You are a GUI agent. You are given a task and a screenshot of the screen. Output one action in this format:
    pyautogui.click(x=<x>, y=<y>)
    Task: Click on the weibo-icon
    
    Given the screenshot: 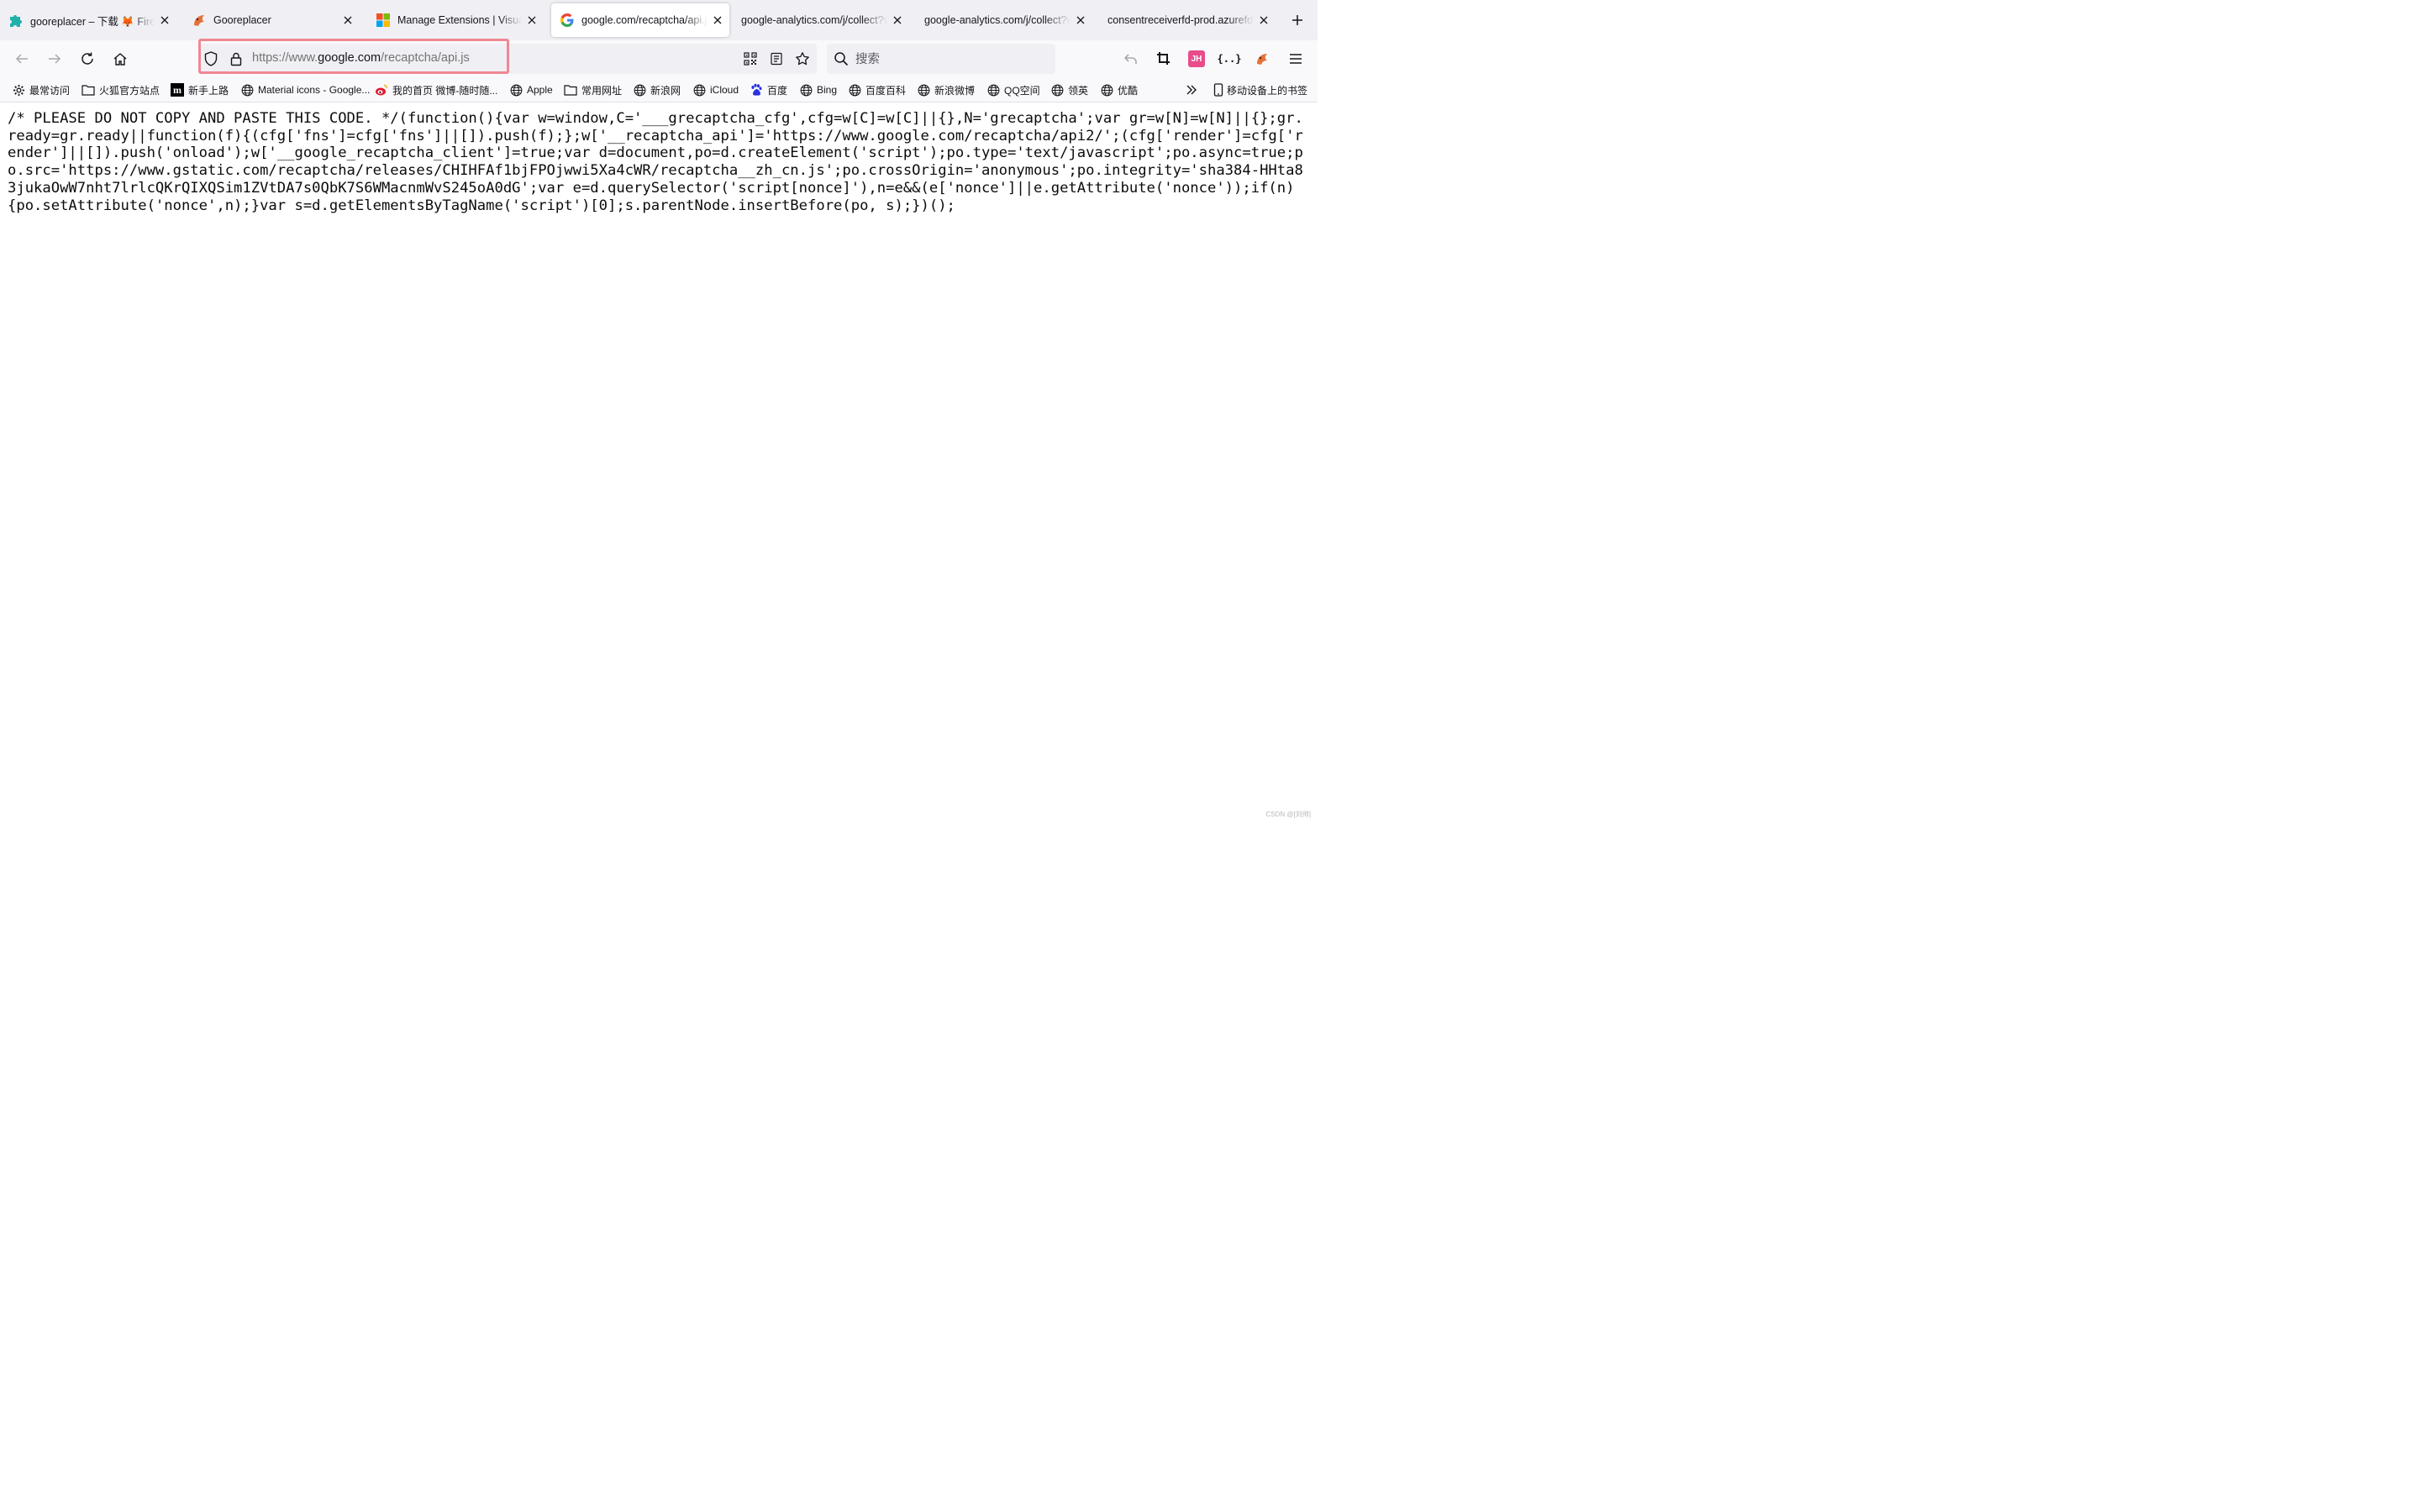 What is the action you would take?
    pyautogui.click(x=382, y=90)
    